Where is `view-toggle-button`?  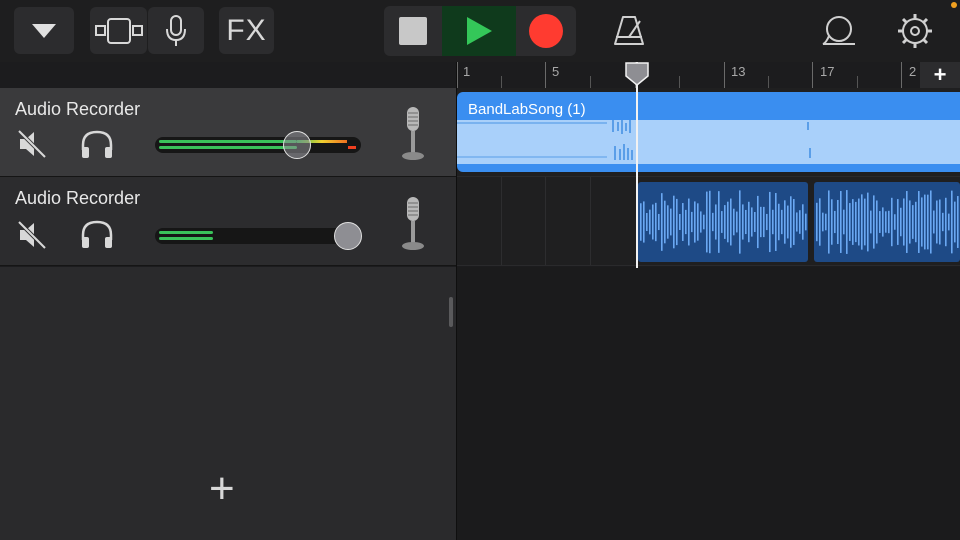
view-toggle-button is located at coordinates (118, 30).